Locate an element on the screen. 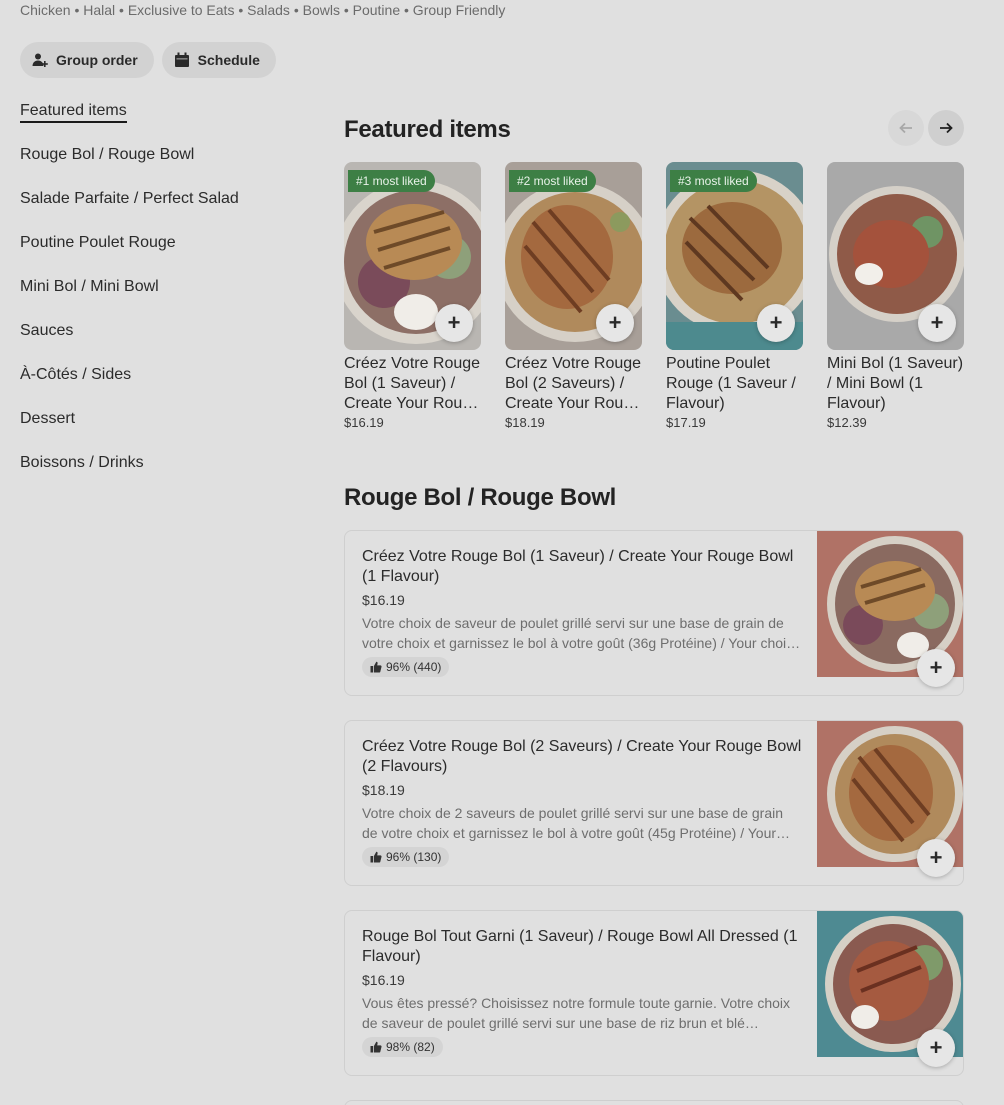 This screenshot has width=1004, height=1105. arrow-right-icon is located at coordinates (946, 128).